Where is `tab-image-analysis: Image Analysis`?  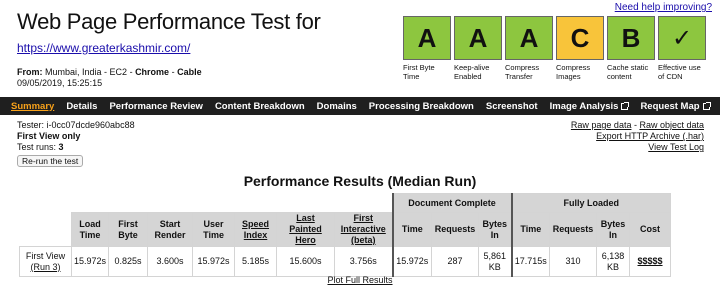 tab-image-analysis: Image Analysis is located at coordinates (590, 106).